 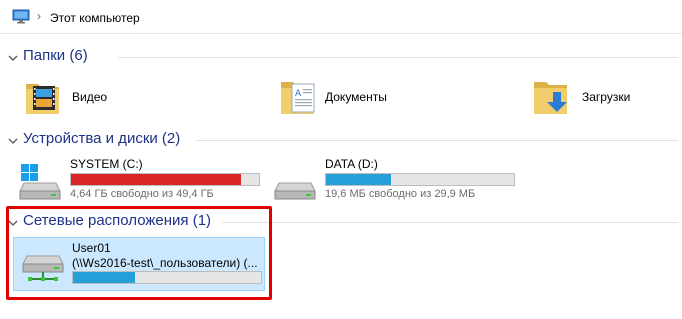 What do you see at coordinates (298, 94) in the screenshot?
I see `svg-text: A` at bounding box center [298, 94].